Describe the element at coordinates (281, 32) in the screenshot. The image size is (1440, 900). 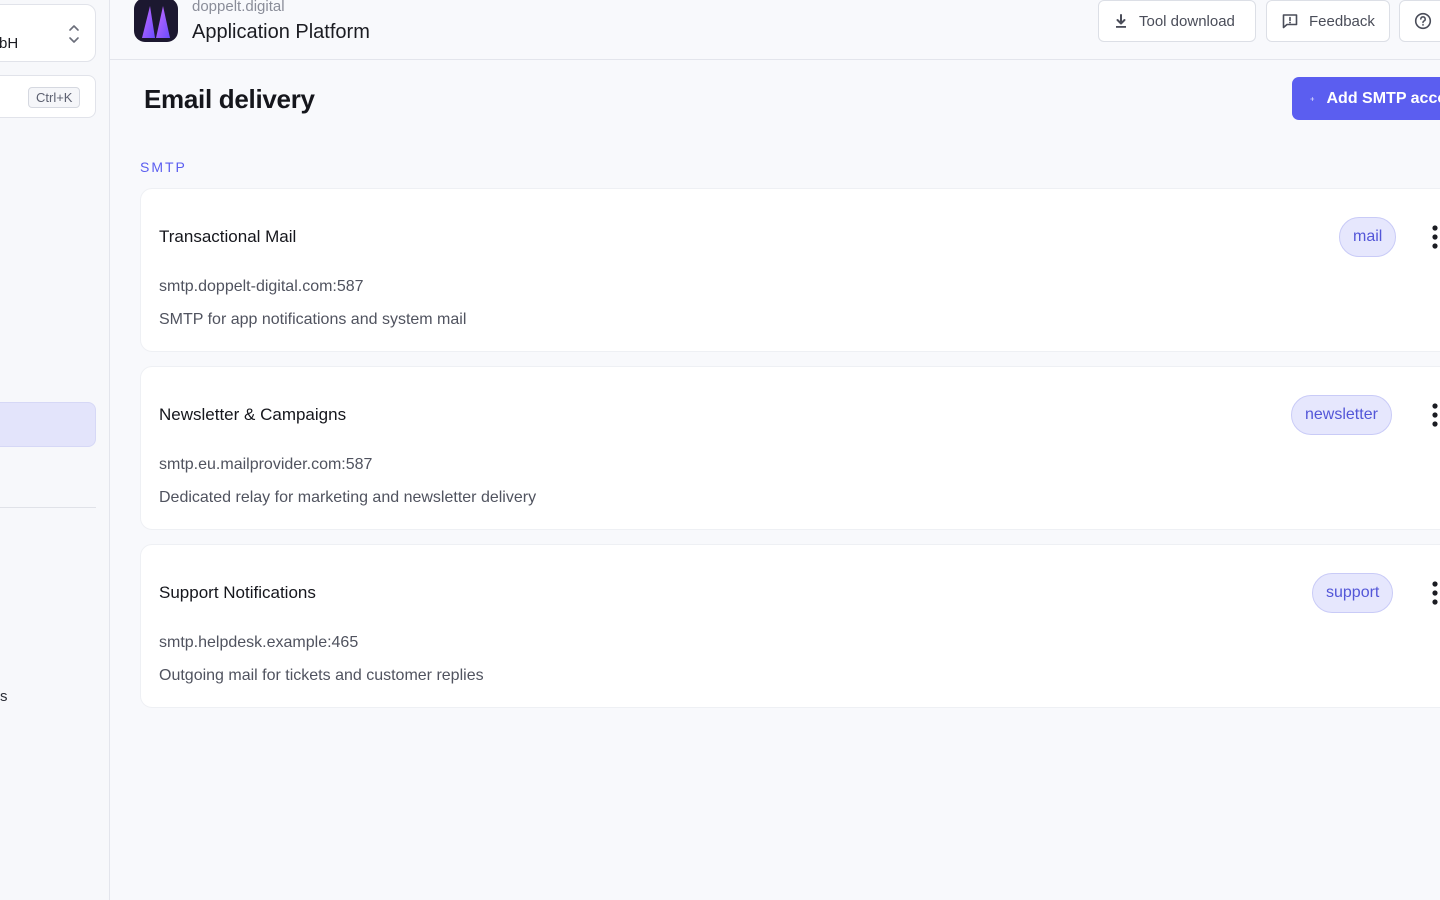
I see `brand-title: Application Platform` at that location.